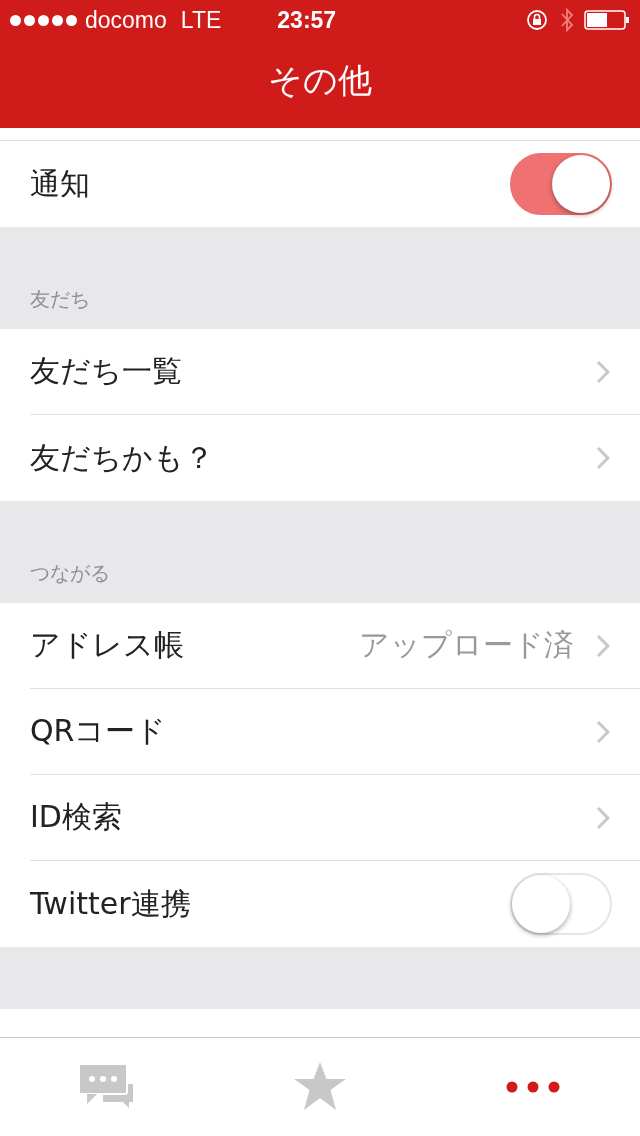 The height and width of the screenshot is (1136, 640). What do you see at coordinates (320, 904) in the screenshot?
I see `settings-row: Twitter連携` at bounding box center [320, 904].